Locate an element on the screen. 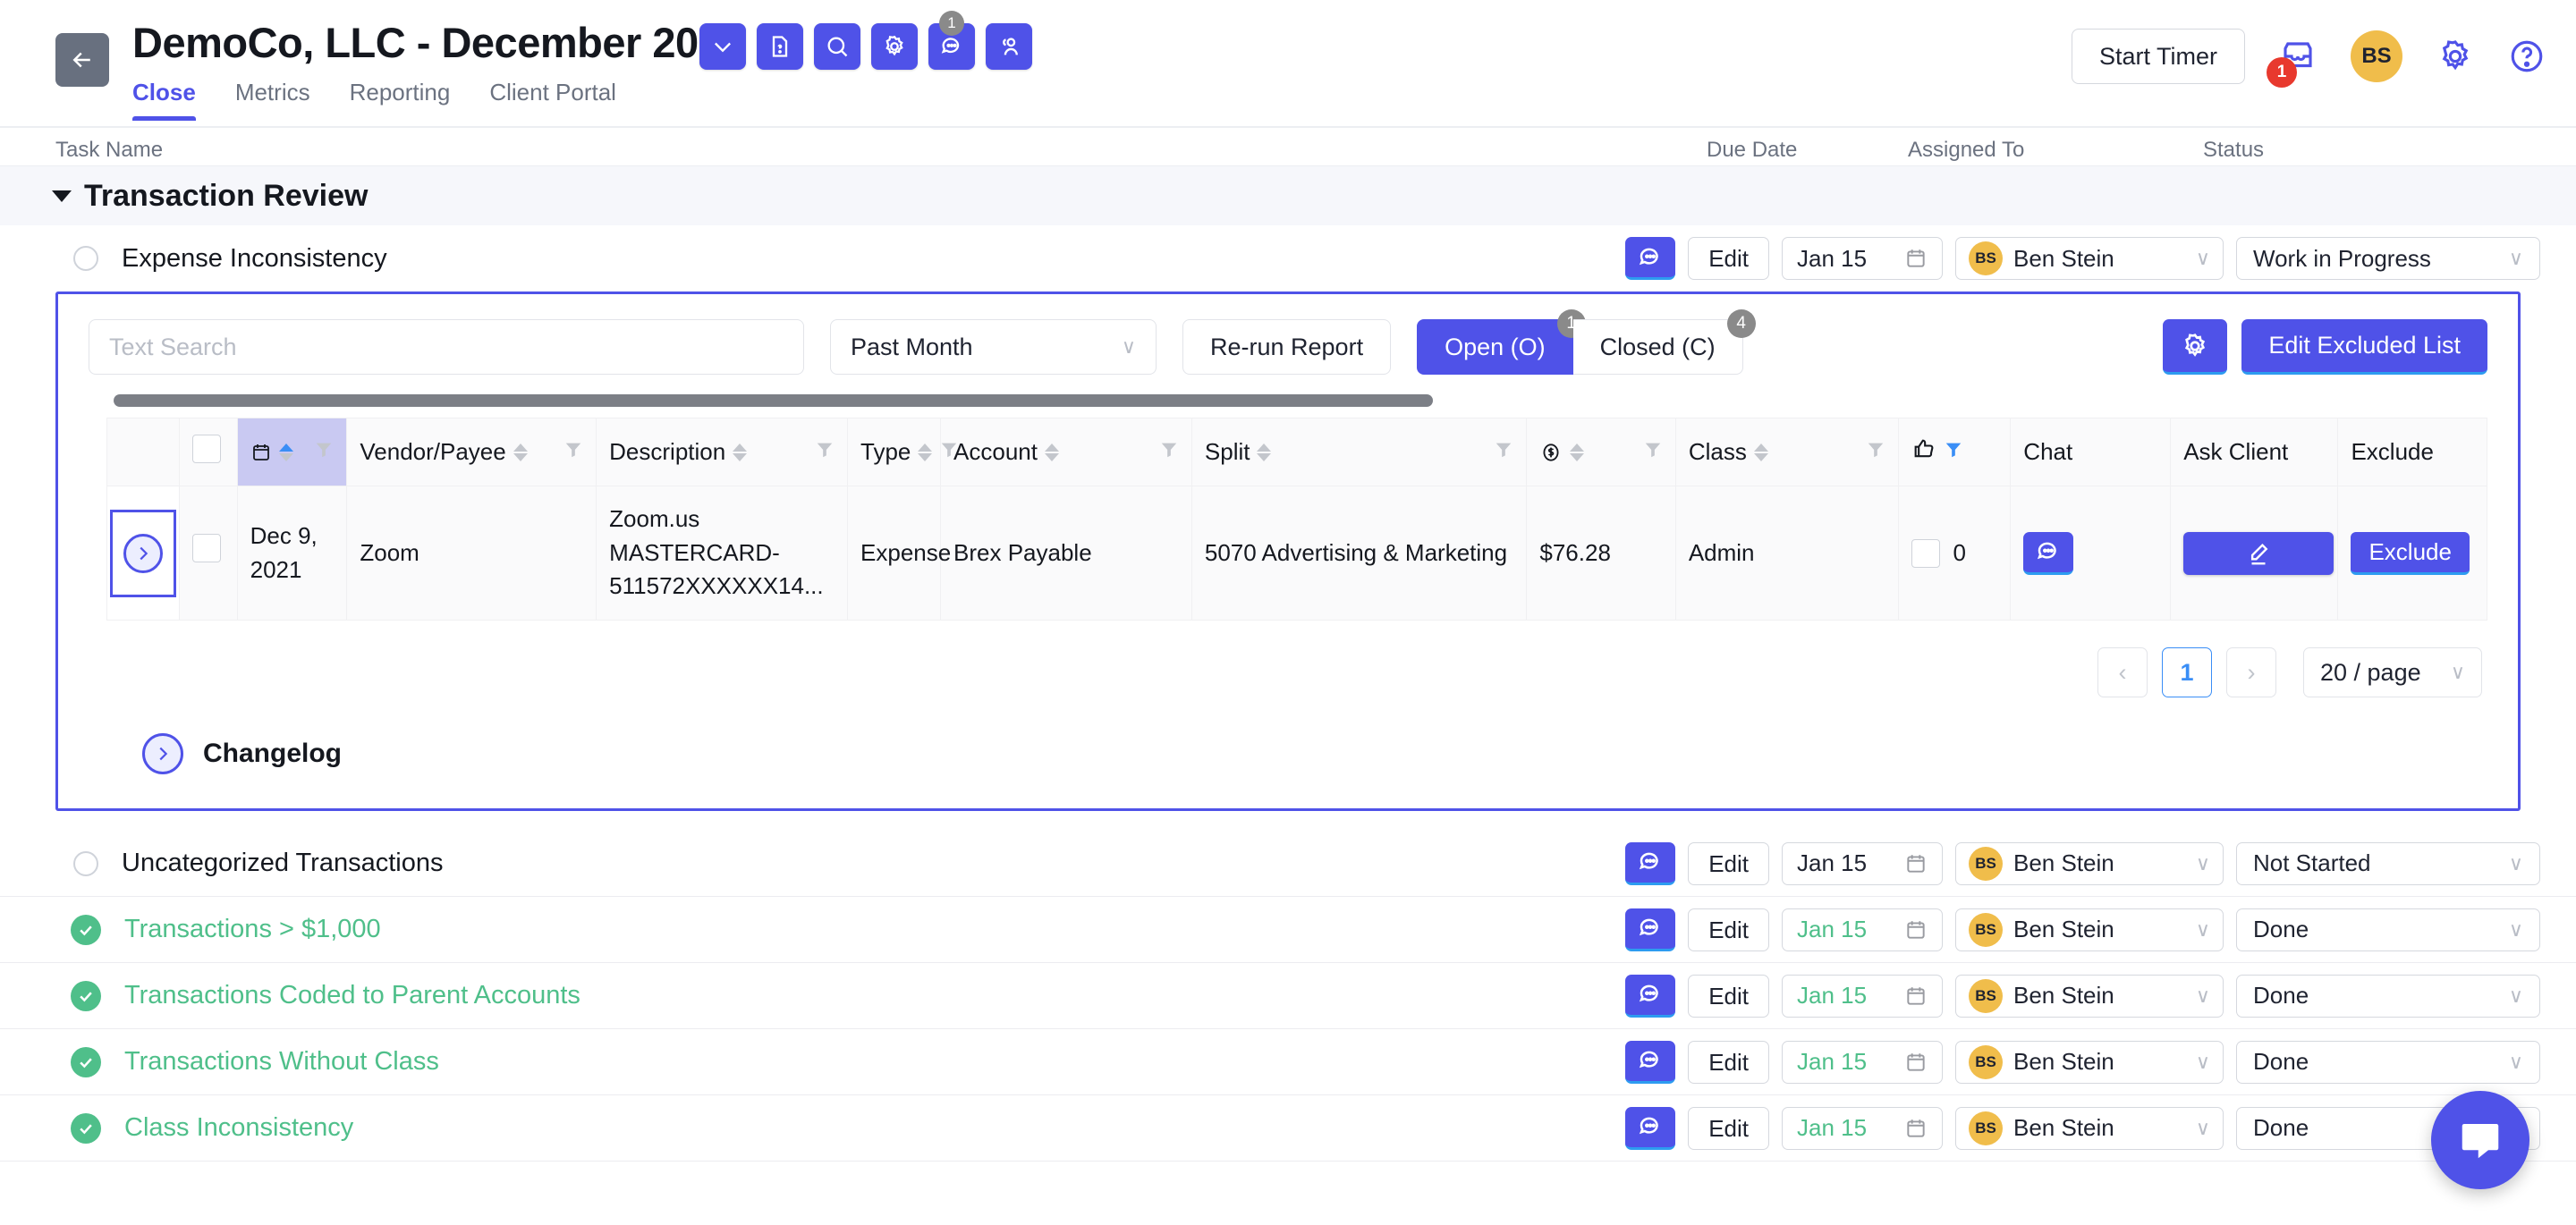  task-name: Transactions > $1,000 is located at coordinates (252, 929).